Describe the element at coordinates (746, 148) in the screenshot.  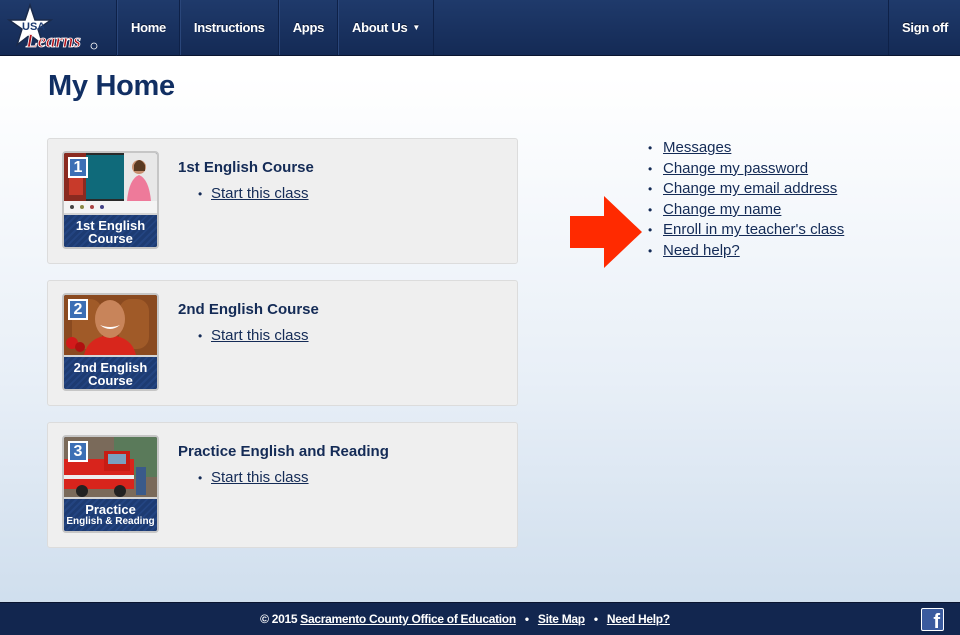
I see `list-item: • Messages` at that location.